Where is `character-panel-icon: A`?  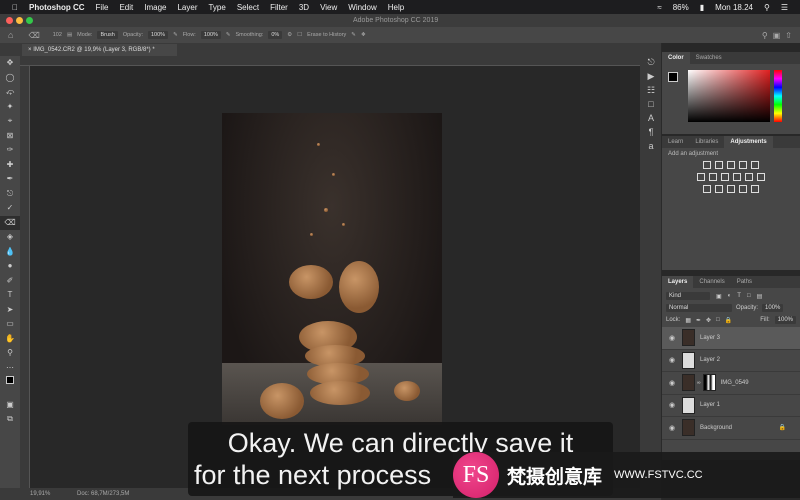 character-panel-icon: A is located at coordinates (651, 120).